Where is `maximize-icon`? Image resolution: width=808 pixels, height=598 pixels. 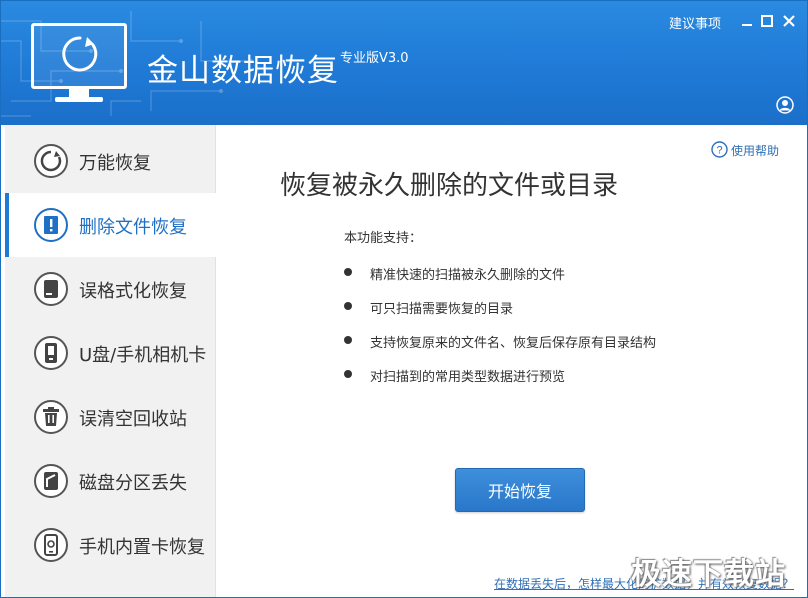 maximize-icon is located at coordinates (767, 21).